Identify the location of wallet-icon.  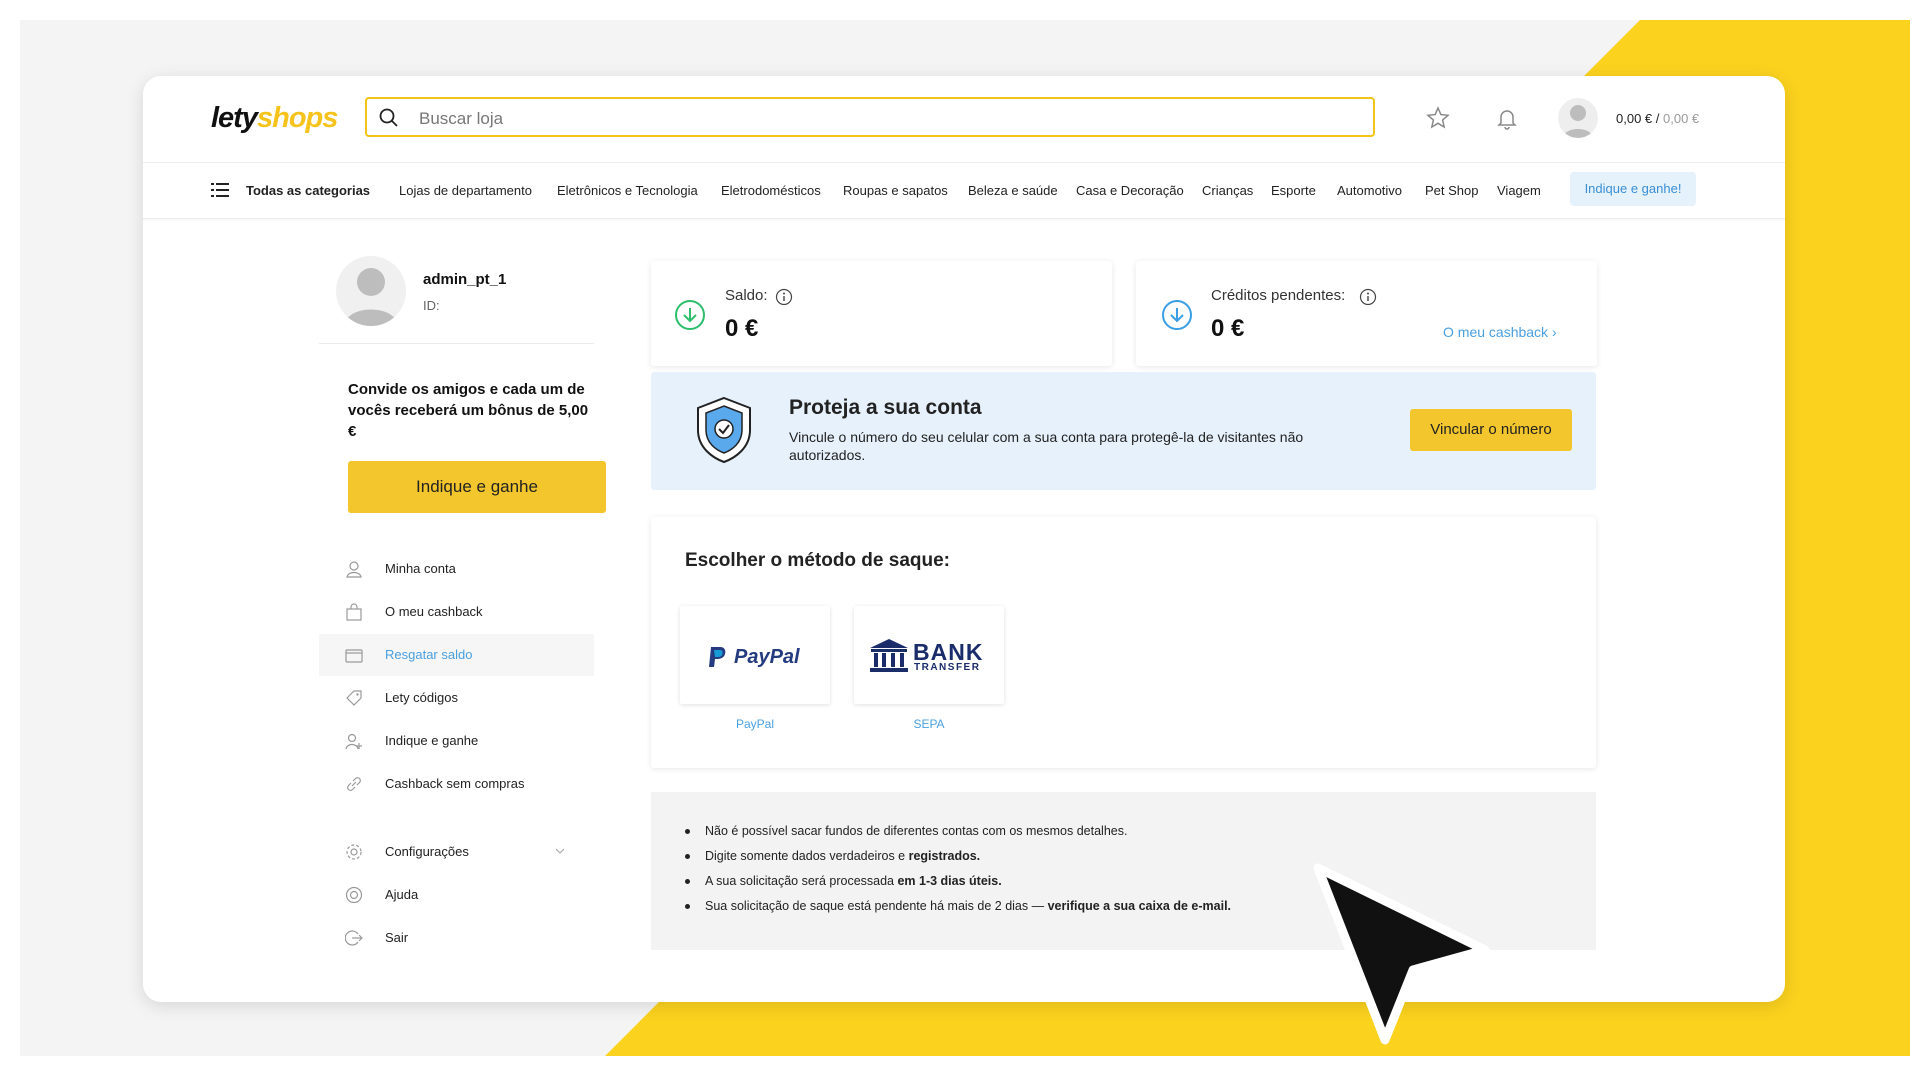
(354, 656).